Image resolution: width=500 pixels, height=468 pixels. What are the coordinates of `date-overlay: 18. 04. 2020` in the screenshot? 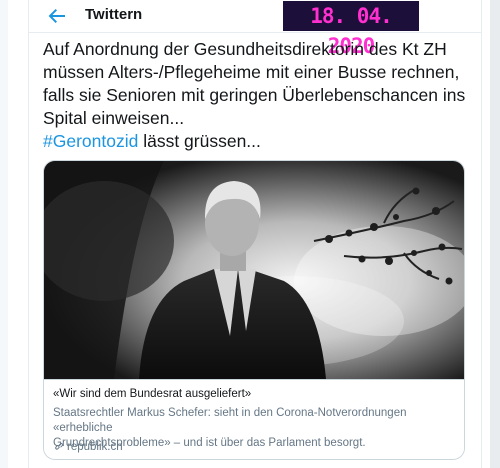 It's located at (351, 29).